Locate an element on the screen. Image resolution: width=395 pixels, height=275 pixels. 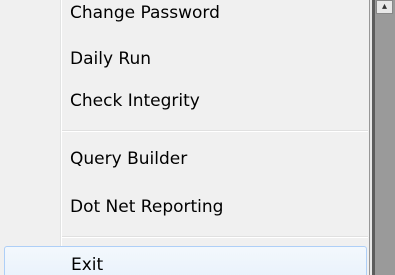
menu-item-check-integrity: Check Integrity is located at coordinates (184, 101).